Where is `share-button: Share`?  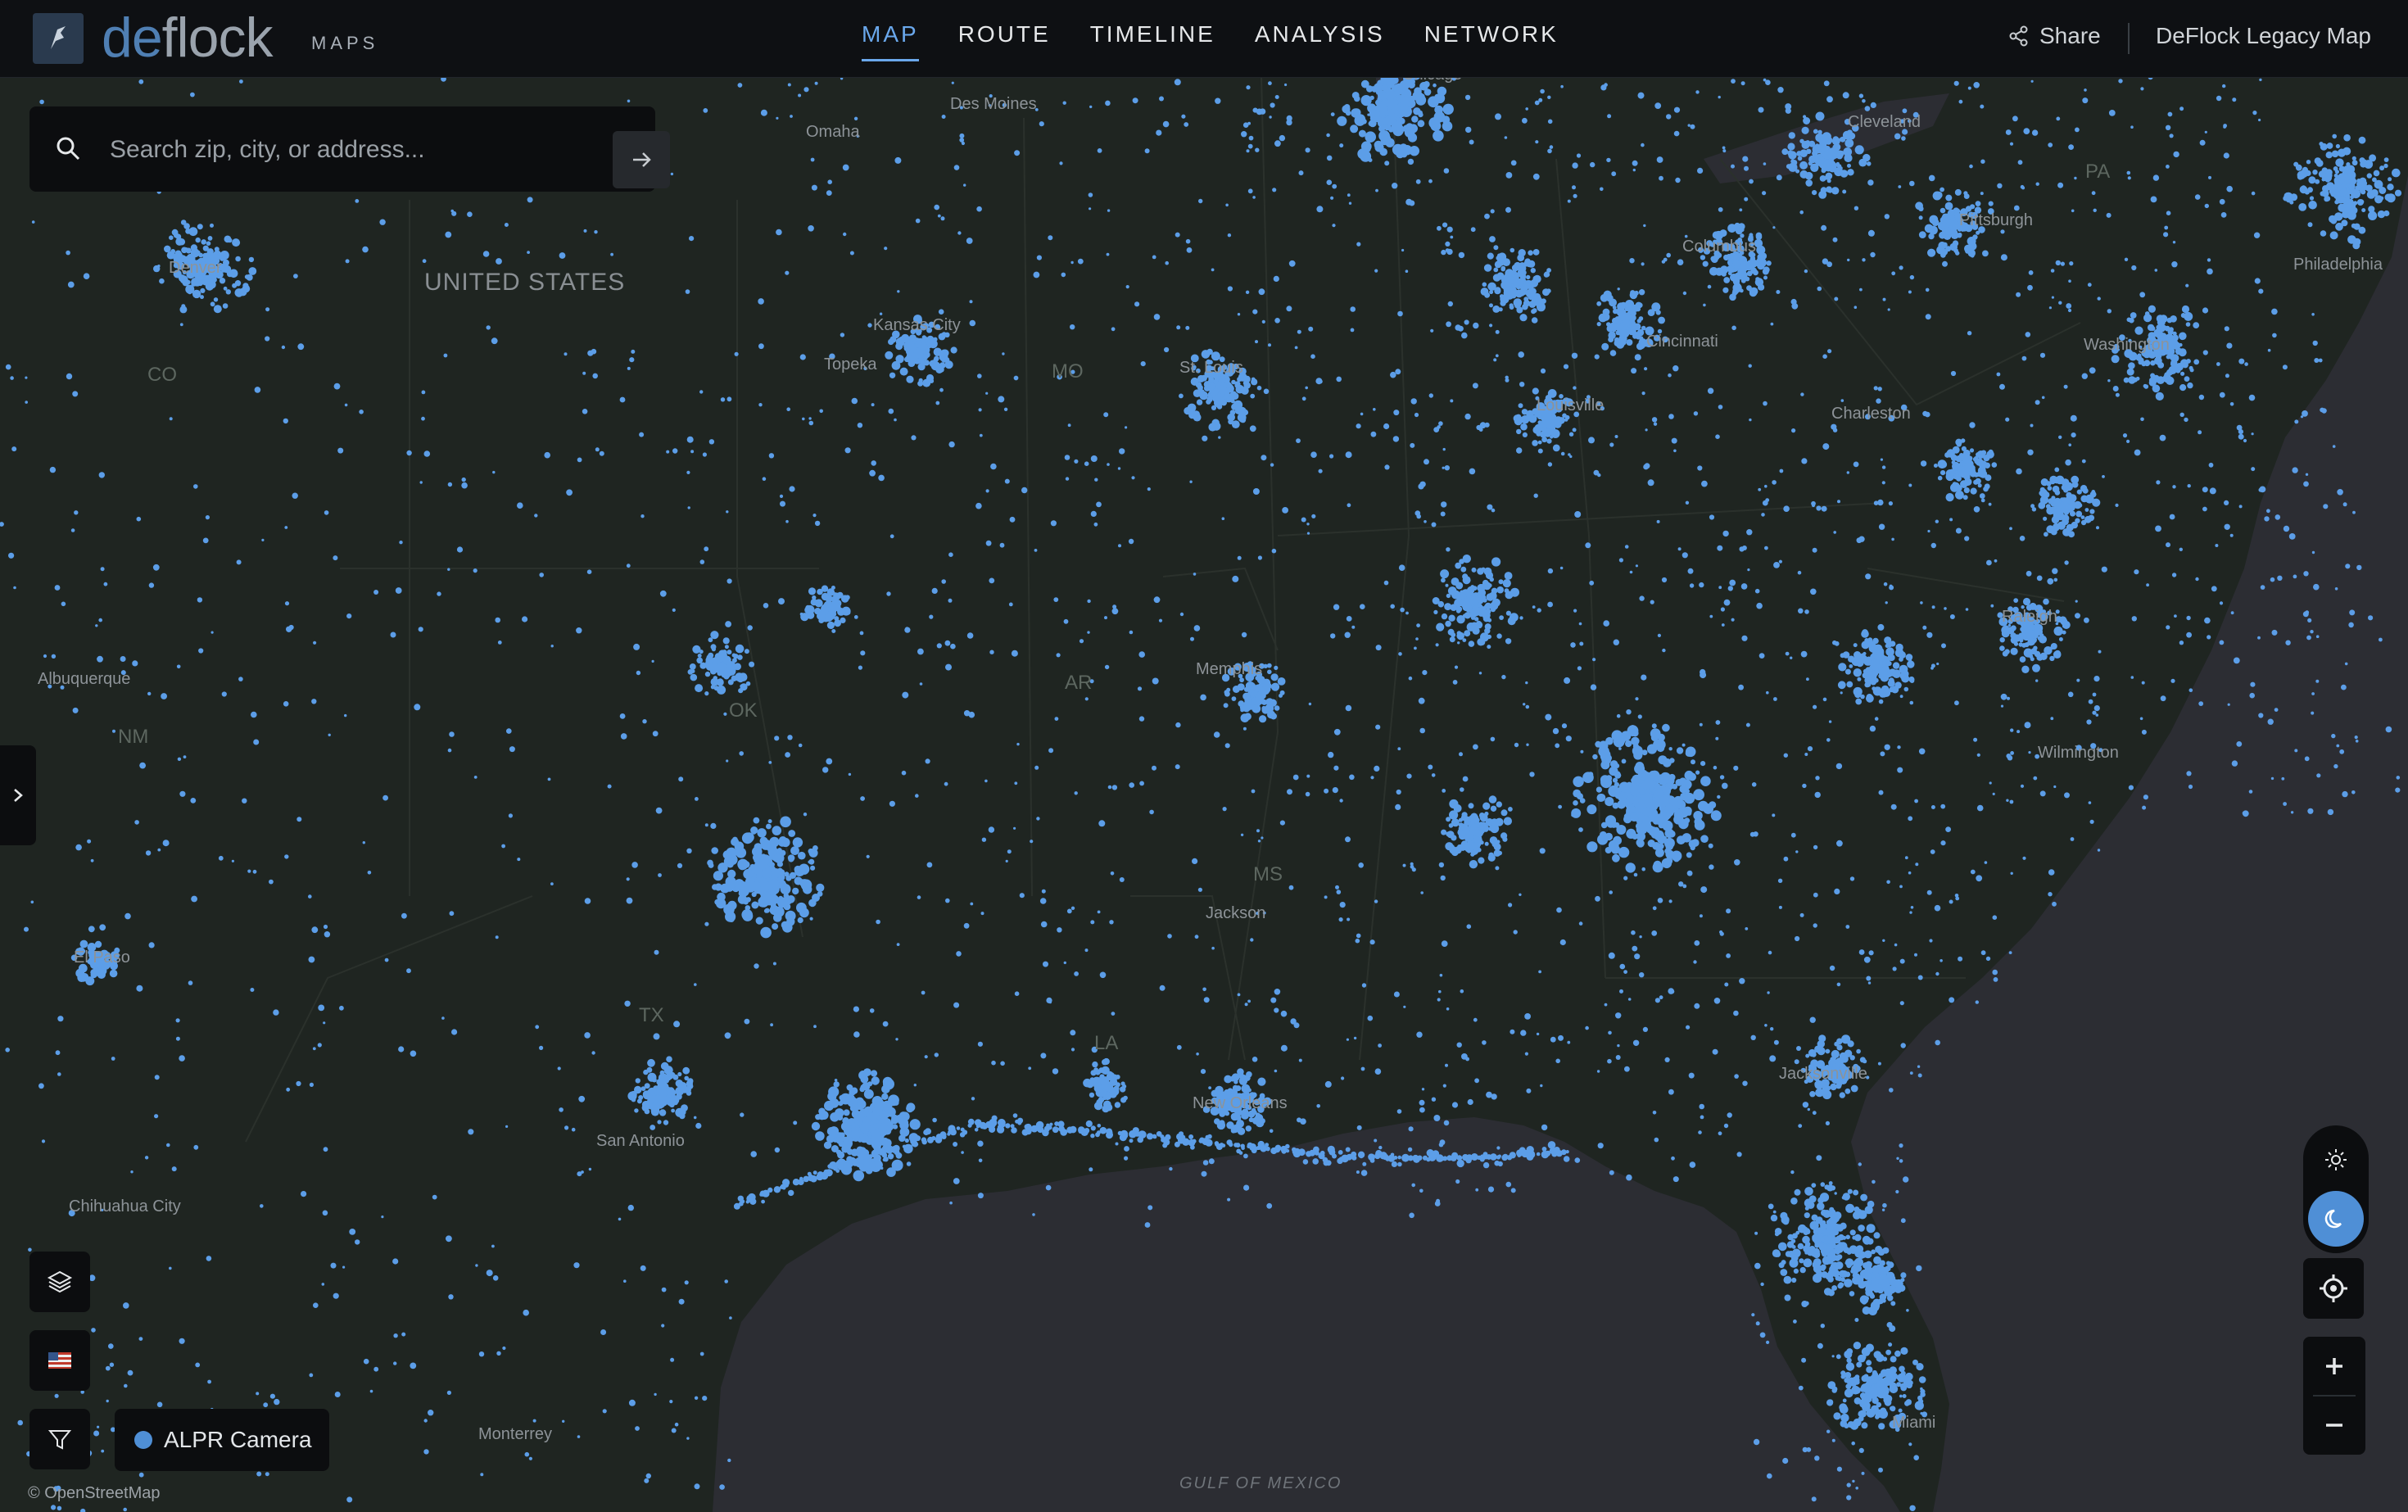 share-button: Share is located at coordinates (2054, 36).